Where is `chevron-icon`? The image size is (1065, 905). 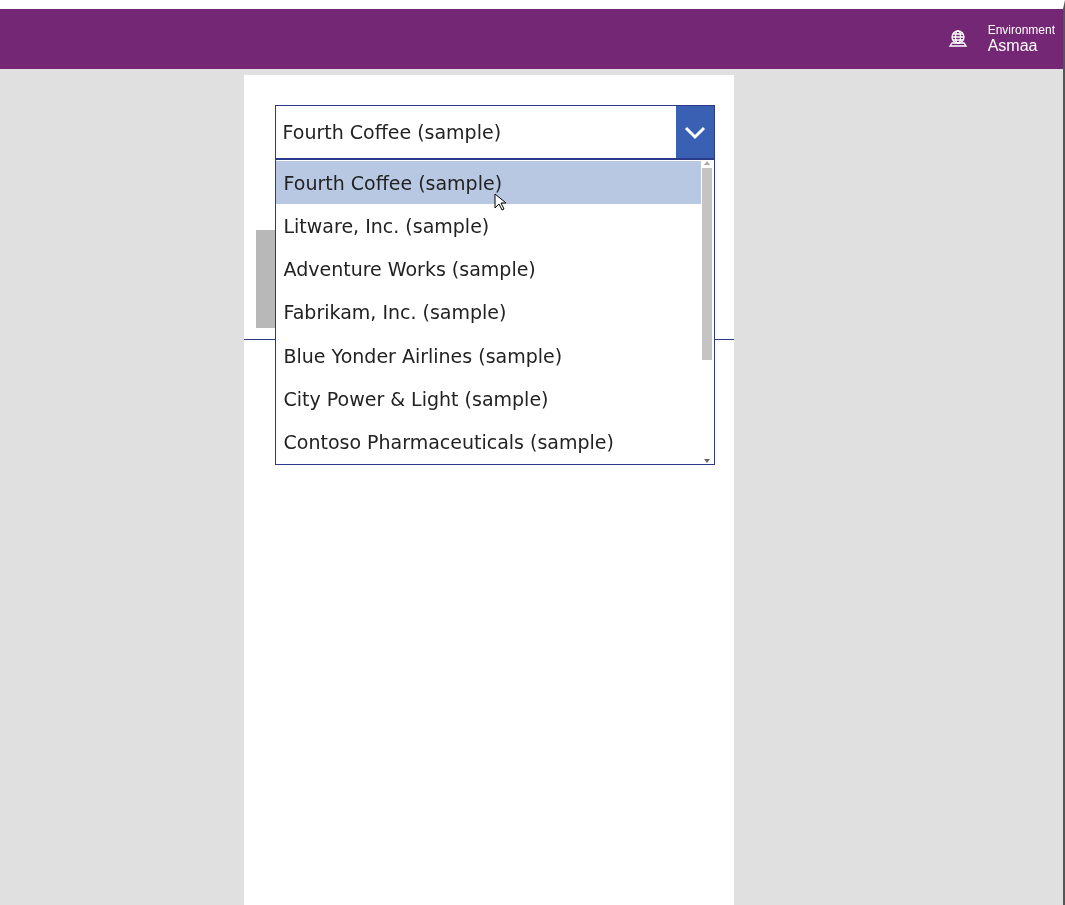
chevron-icon is located at coordinates (694, 132).